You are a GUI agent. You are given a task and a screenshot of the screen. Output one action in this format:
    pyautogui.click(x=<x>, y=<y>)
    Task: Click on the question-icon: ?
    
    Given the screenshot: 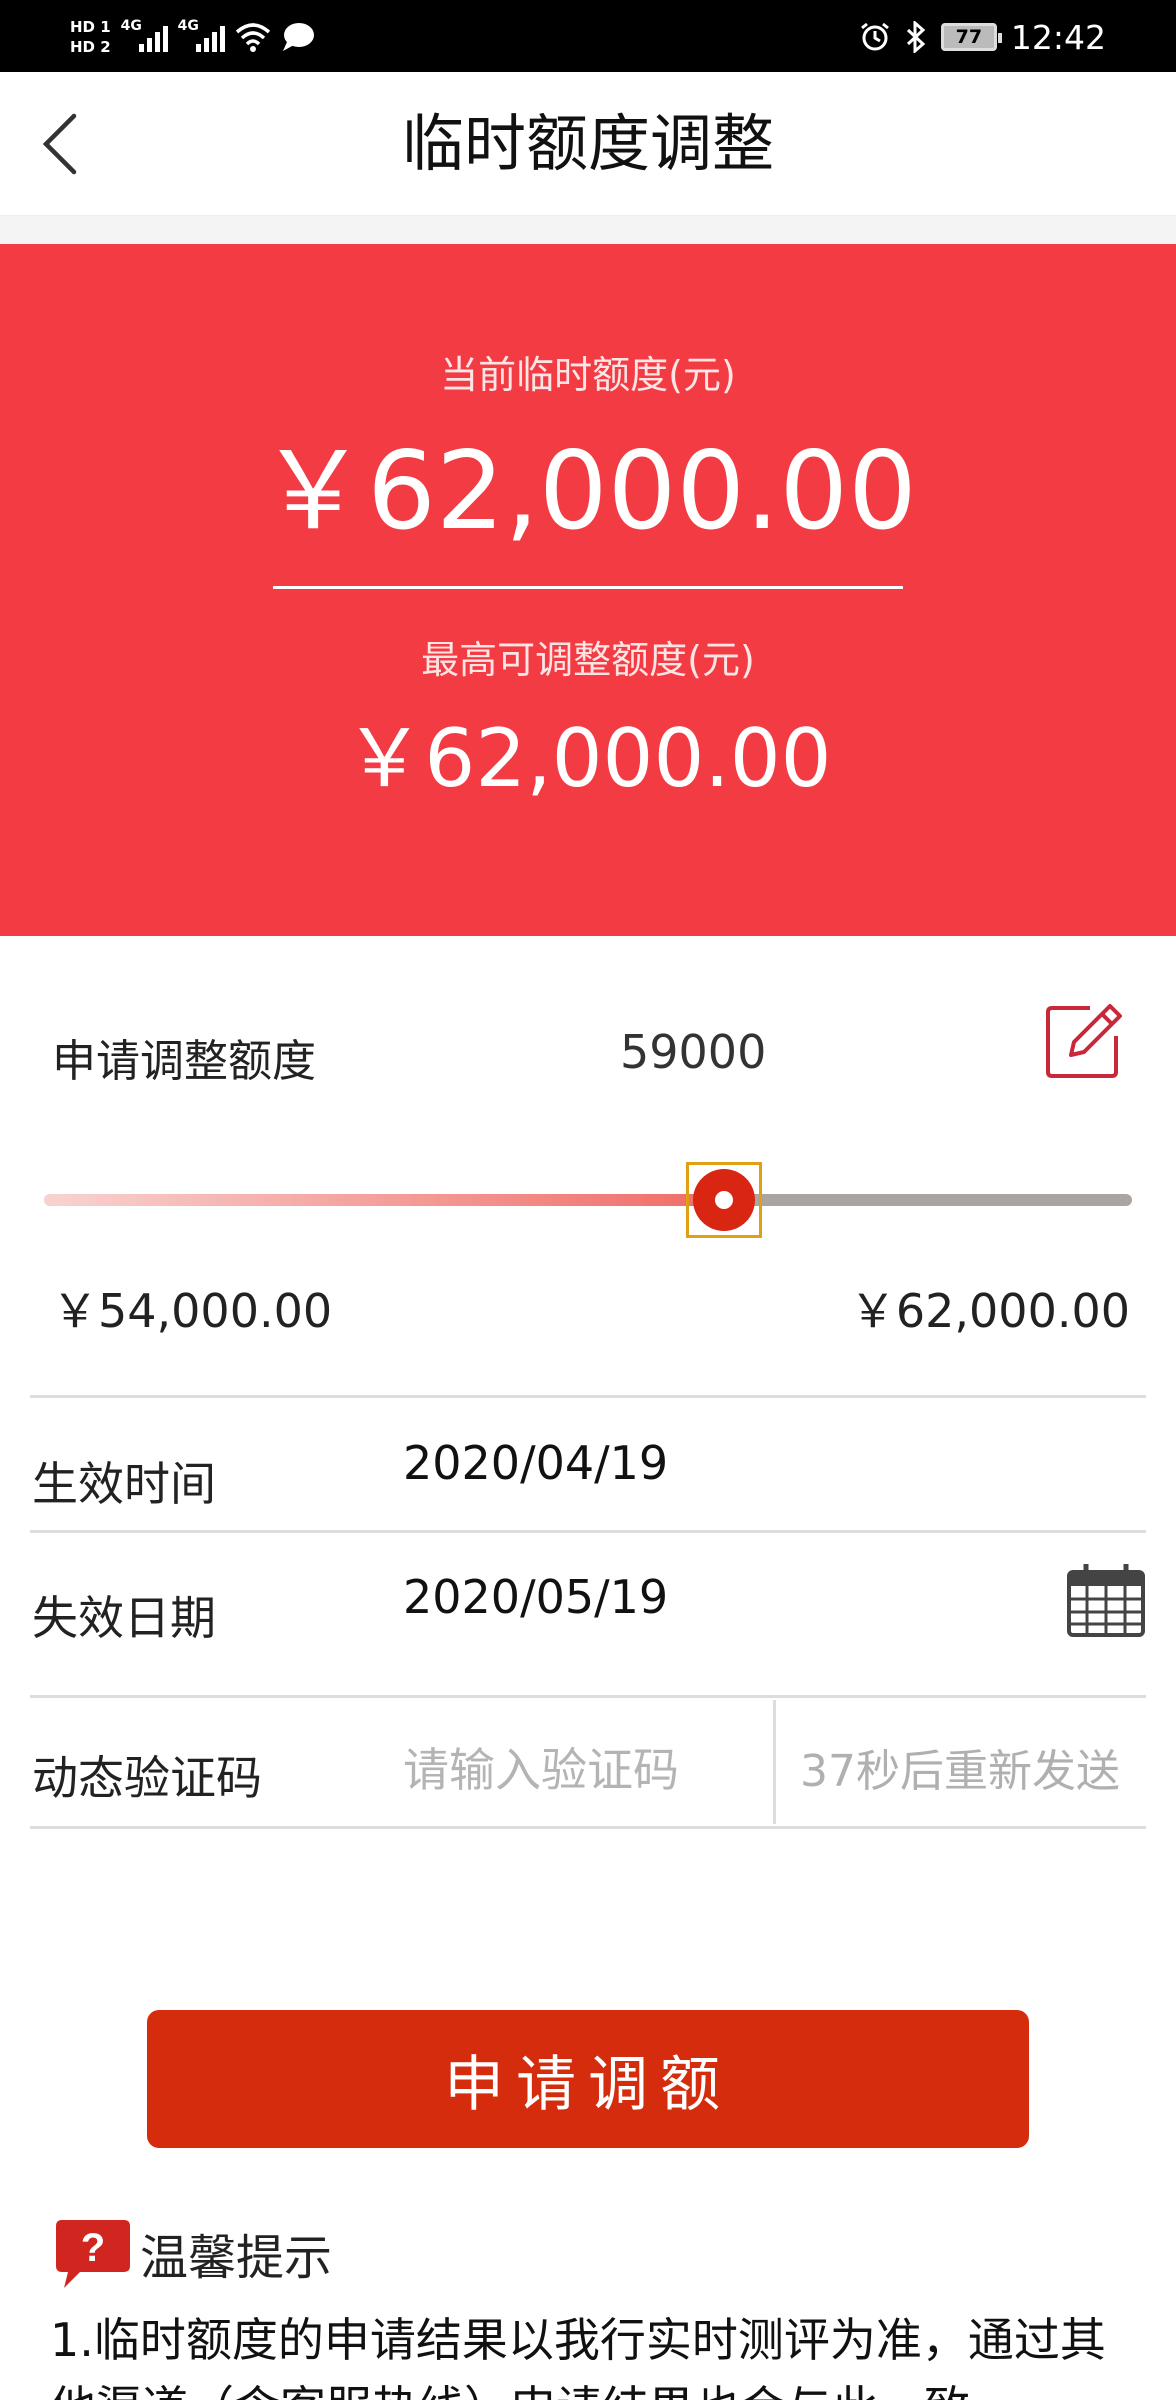 What is the action you would take?
    pyautogui.click(x=93, y=2254)
    